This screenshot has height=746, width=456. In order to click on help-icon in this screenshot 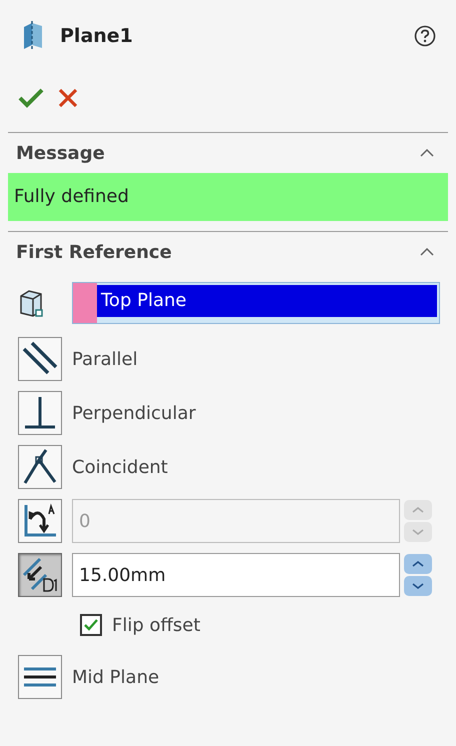, I will do `click(425, 36)`.